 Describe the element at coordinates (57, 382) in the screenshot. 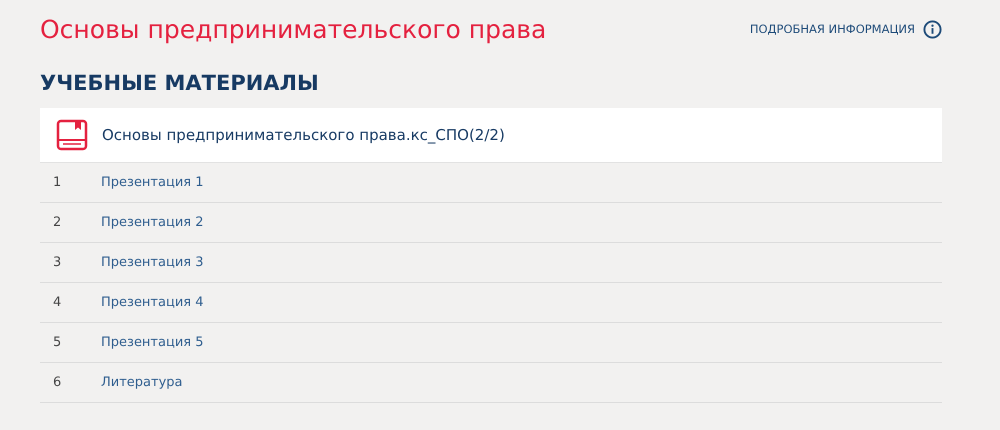

I see `row-number: 6` at that location.